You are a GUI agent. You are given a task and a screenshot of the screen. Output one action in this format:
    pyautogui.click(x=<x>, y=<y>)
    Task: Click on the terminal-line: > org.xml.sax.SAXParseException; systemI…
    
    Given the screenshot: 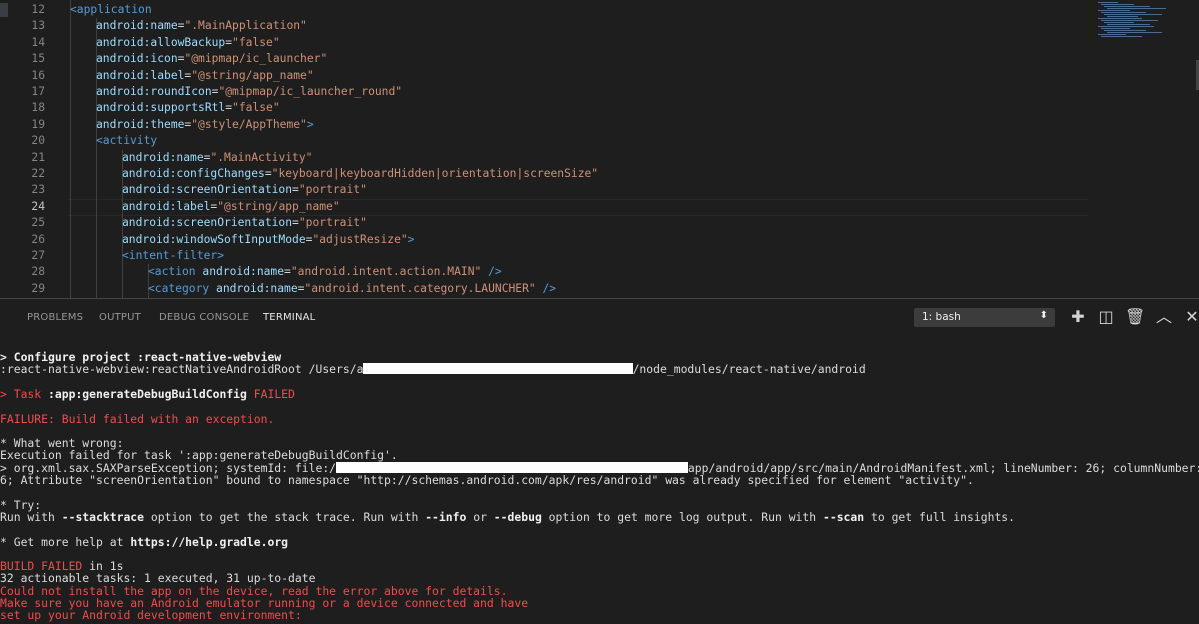 What is the action you would take?
    pyautogui.click(x=599, y=467)
    